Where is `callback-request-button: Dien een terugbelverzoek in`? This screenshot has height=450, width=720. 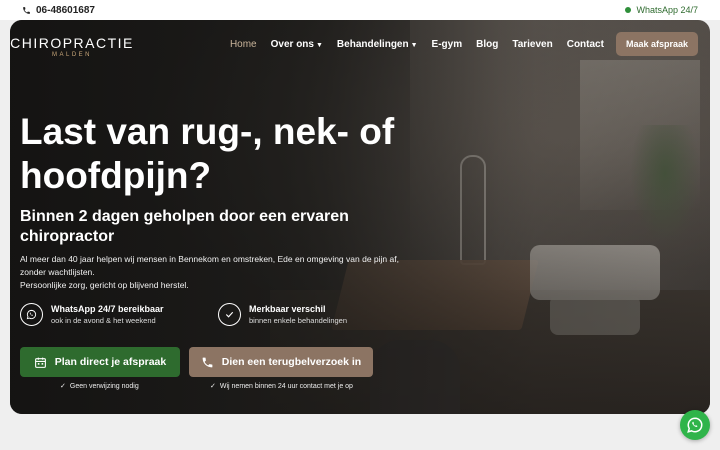
callback-request-button: Dien een terugbelverzoek in is located at coordinates (281, 362).